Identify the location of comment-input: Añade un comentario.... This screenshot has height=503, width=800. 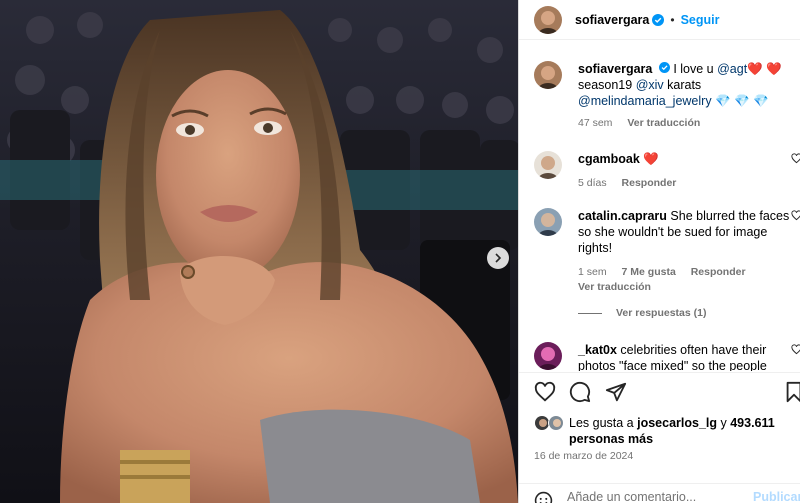
(631, 496).